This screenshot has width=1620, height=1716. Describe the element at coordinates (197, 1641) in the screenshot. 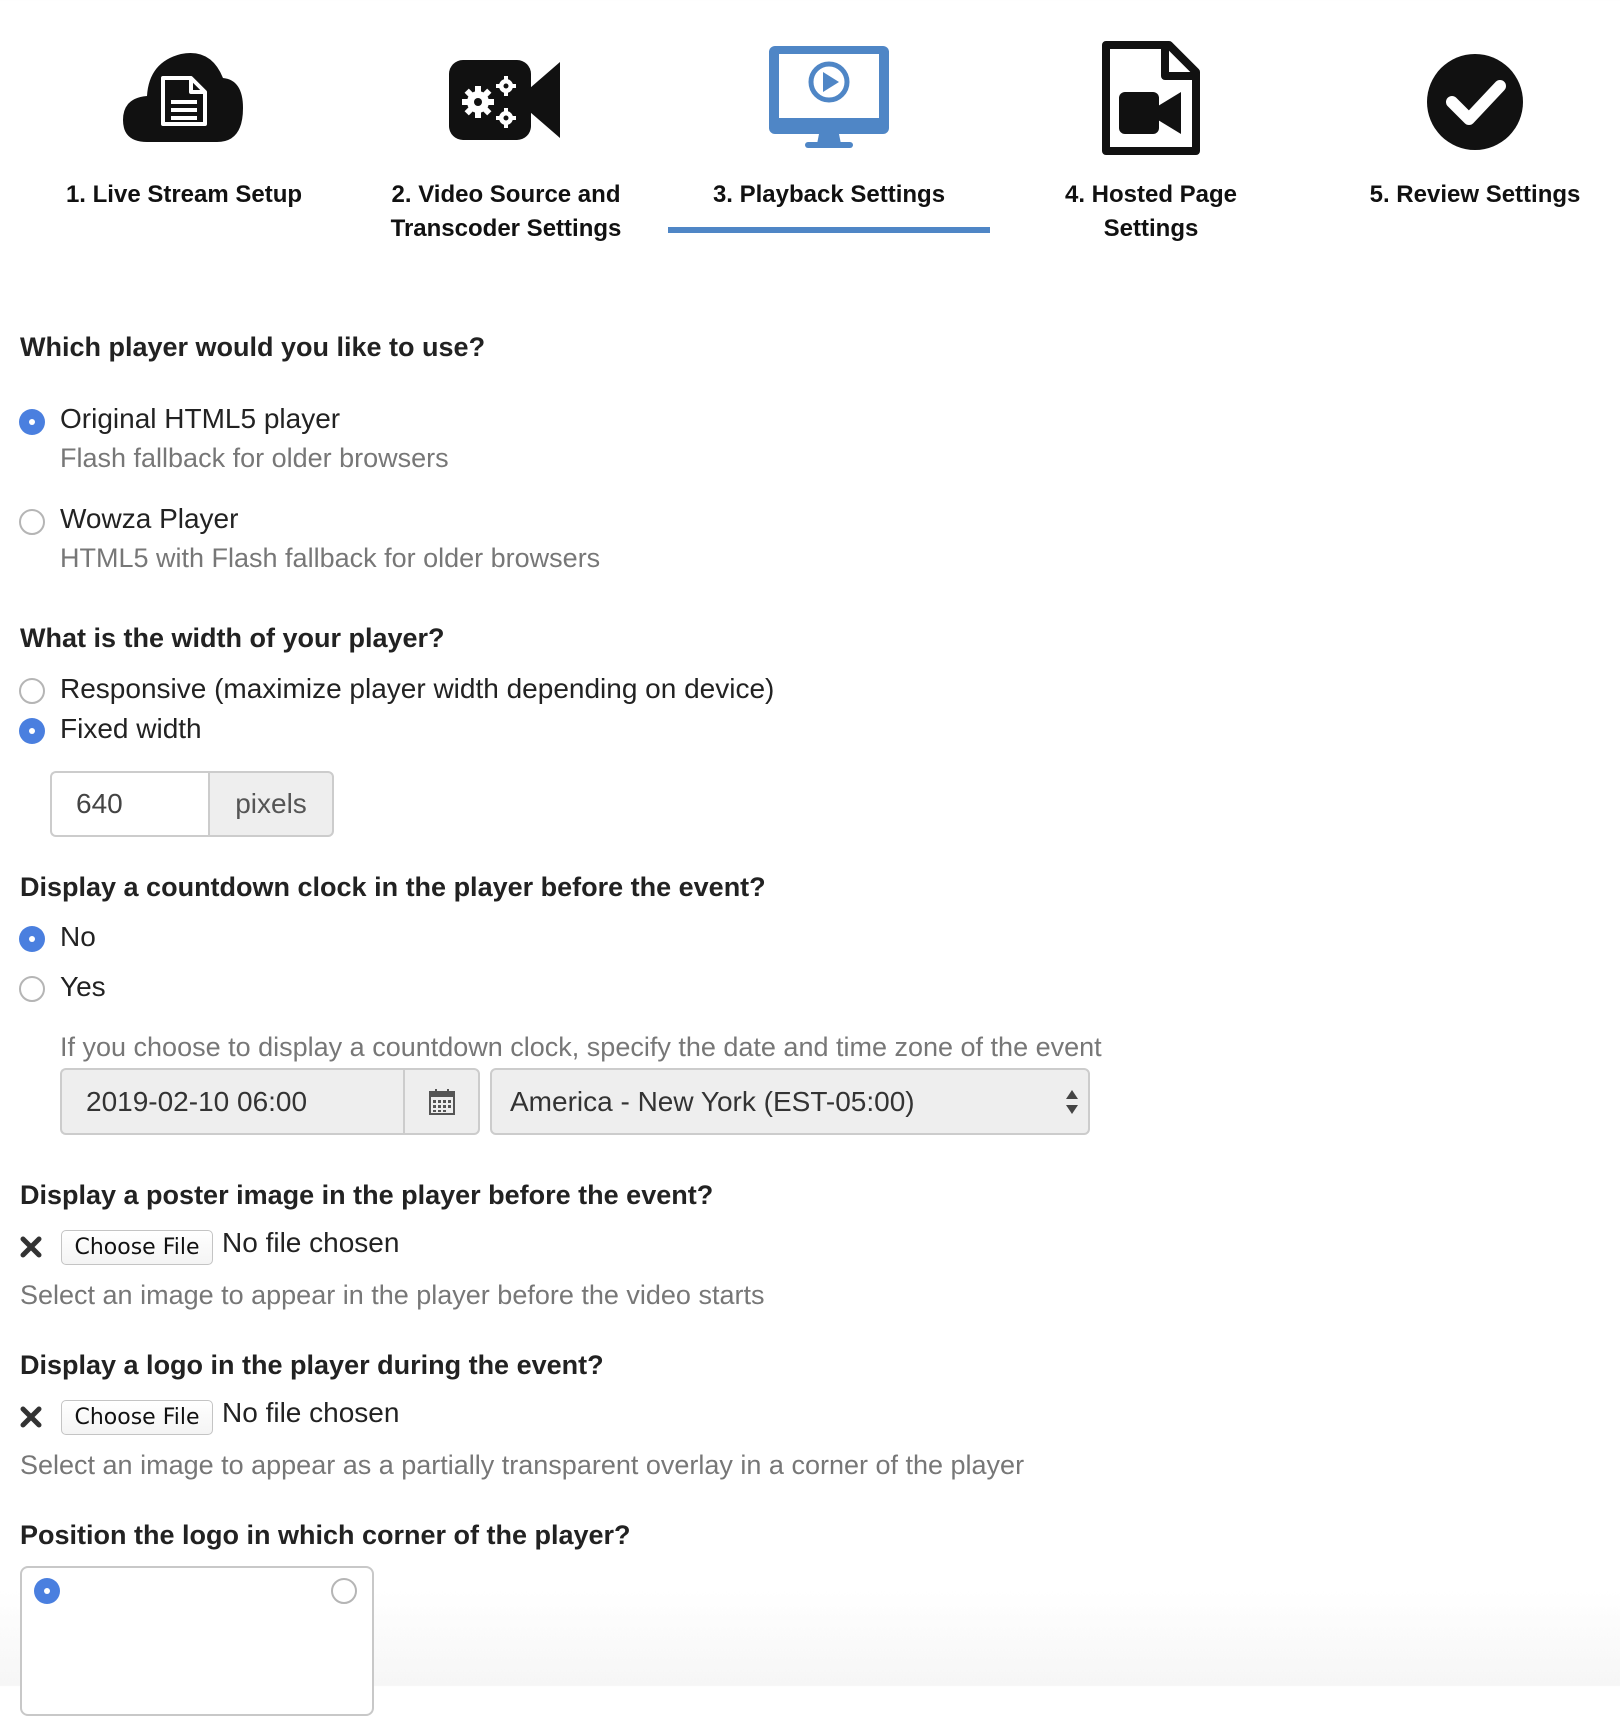

I see `logo-corner-selector` at that location.